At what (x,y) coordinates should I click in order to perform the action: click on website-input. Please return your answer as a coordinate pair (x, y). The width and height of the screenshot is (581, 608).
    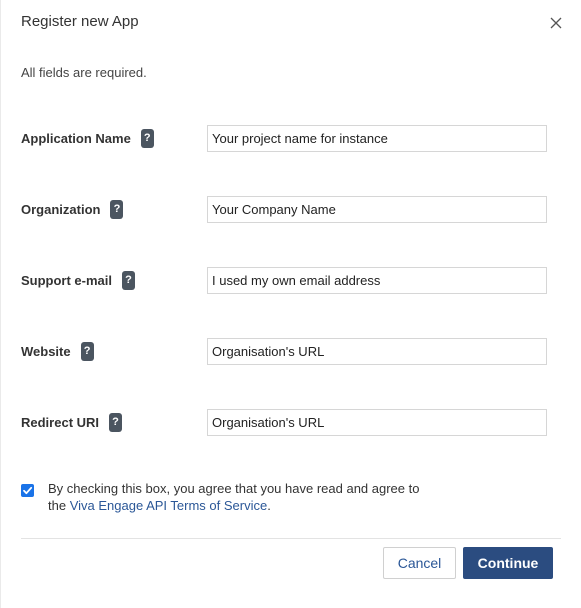
    Looking at the image, I should click on (377, 351).